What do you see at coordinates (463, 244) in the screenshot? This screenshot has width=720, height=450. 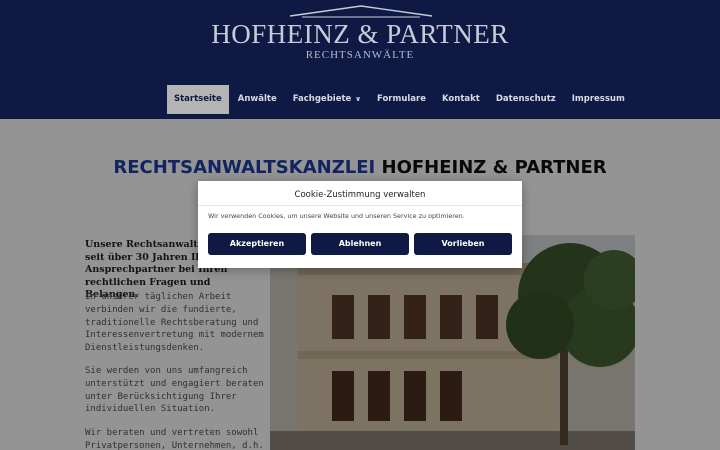 I see `preferences-button: Vorlieben` at bounding box center [463, 244].